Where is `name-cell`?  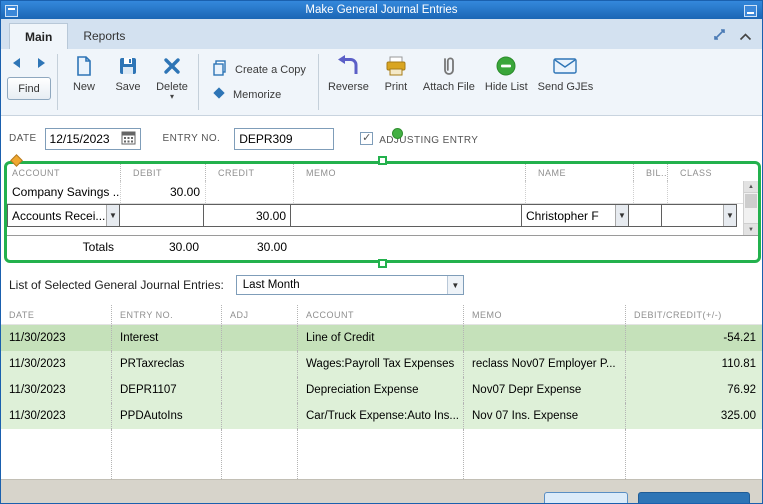
name-cell is located at coordinates (579, 192).